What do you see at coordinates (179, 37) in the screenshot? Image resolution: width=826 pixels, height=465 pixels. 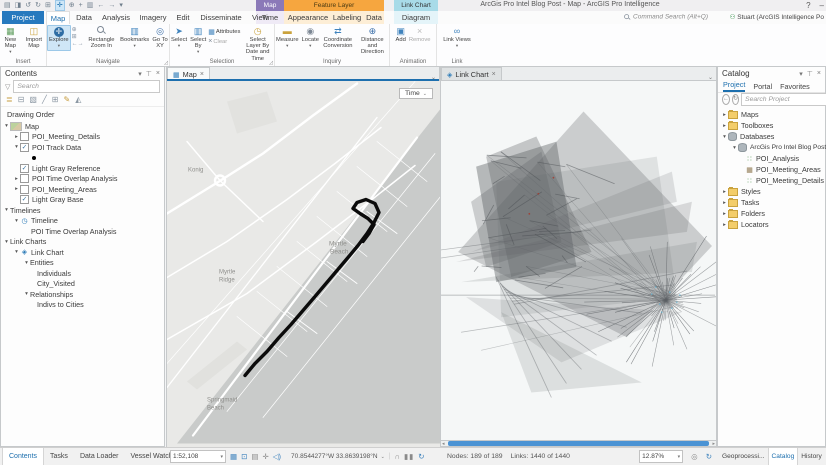 I see `select-button: ➤ Select ▾` at bounding box center [179, 37].